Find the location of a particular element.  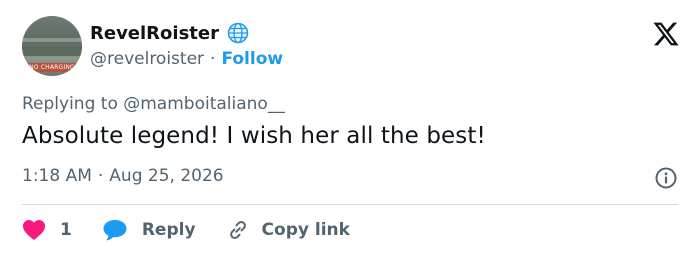

like-count: 1 is located at coordinates (66, 230).